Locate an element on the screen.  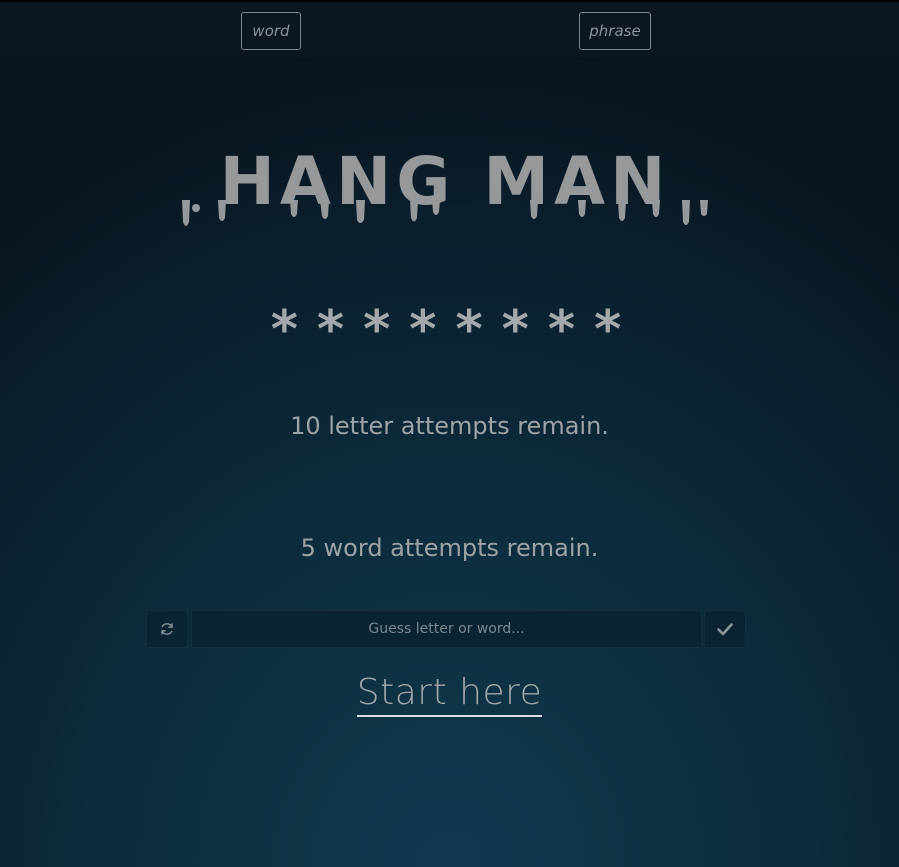
word-attempts-status: 5 word attempts remain. is located at coordinates (449, 548).